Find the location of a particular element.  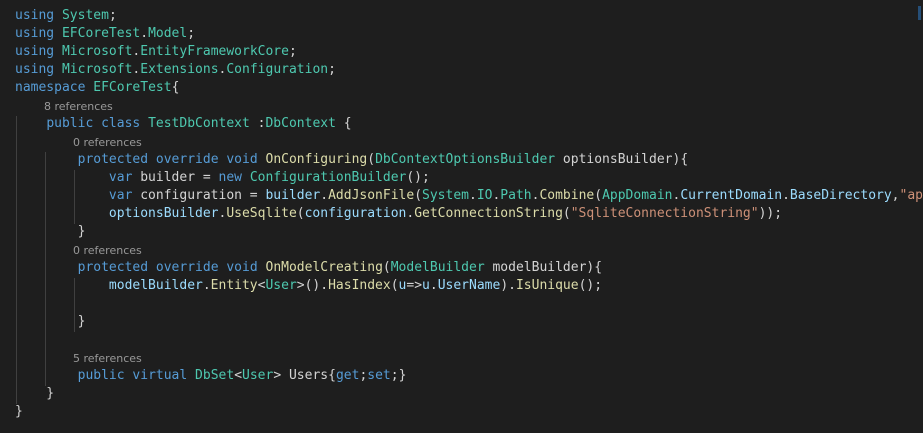

type-token: Model is located at coordinates (168, 33).